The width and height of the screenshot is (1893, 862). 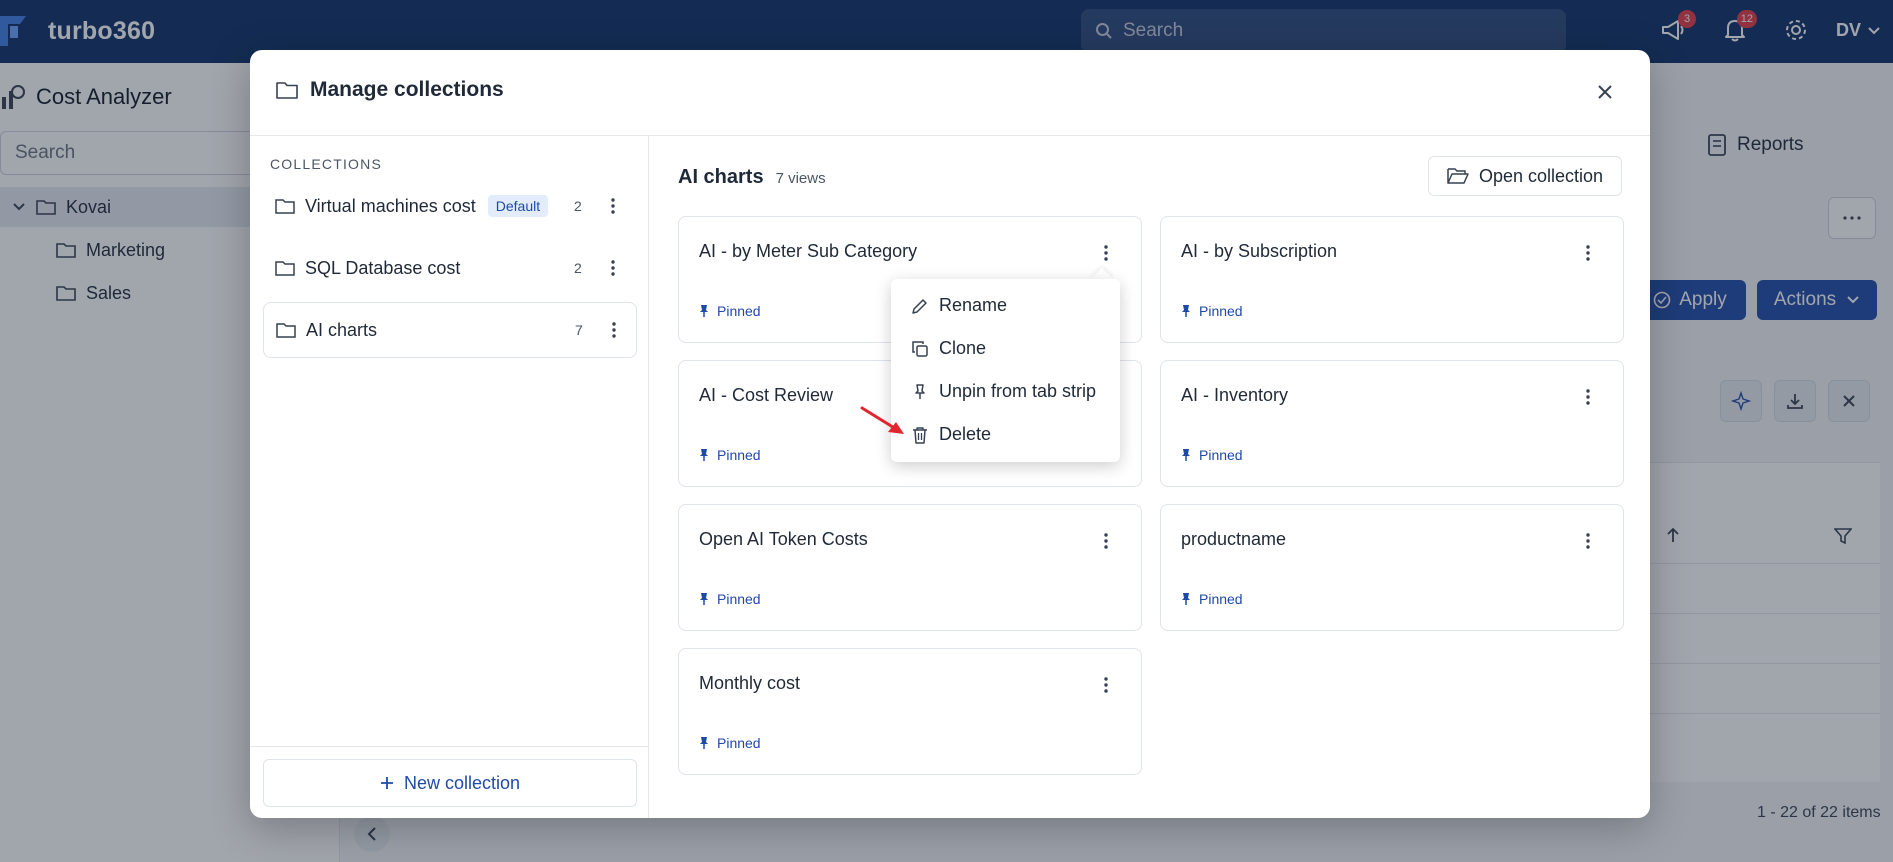 I want to click on collection-name: AI charts, so click(x=342, y=329).